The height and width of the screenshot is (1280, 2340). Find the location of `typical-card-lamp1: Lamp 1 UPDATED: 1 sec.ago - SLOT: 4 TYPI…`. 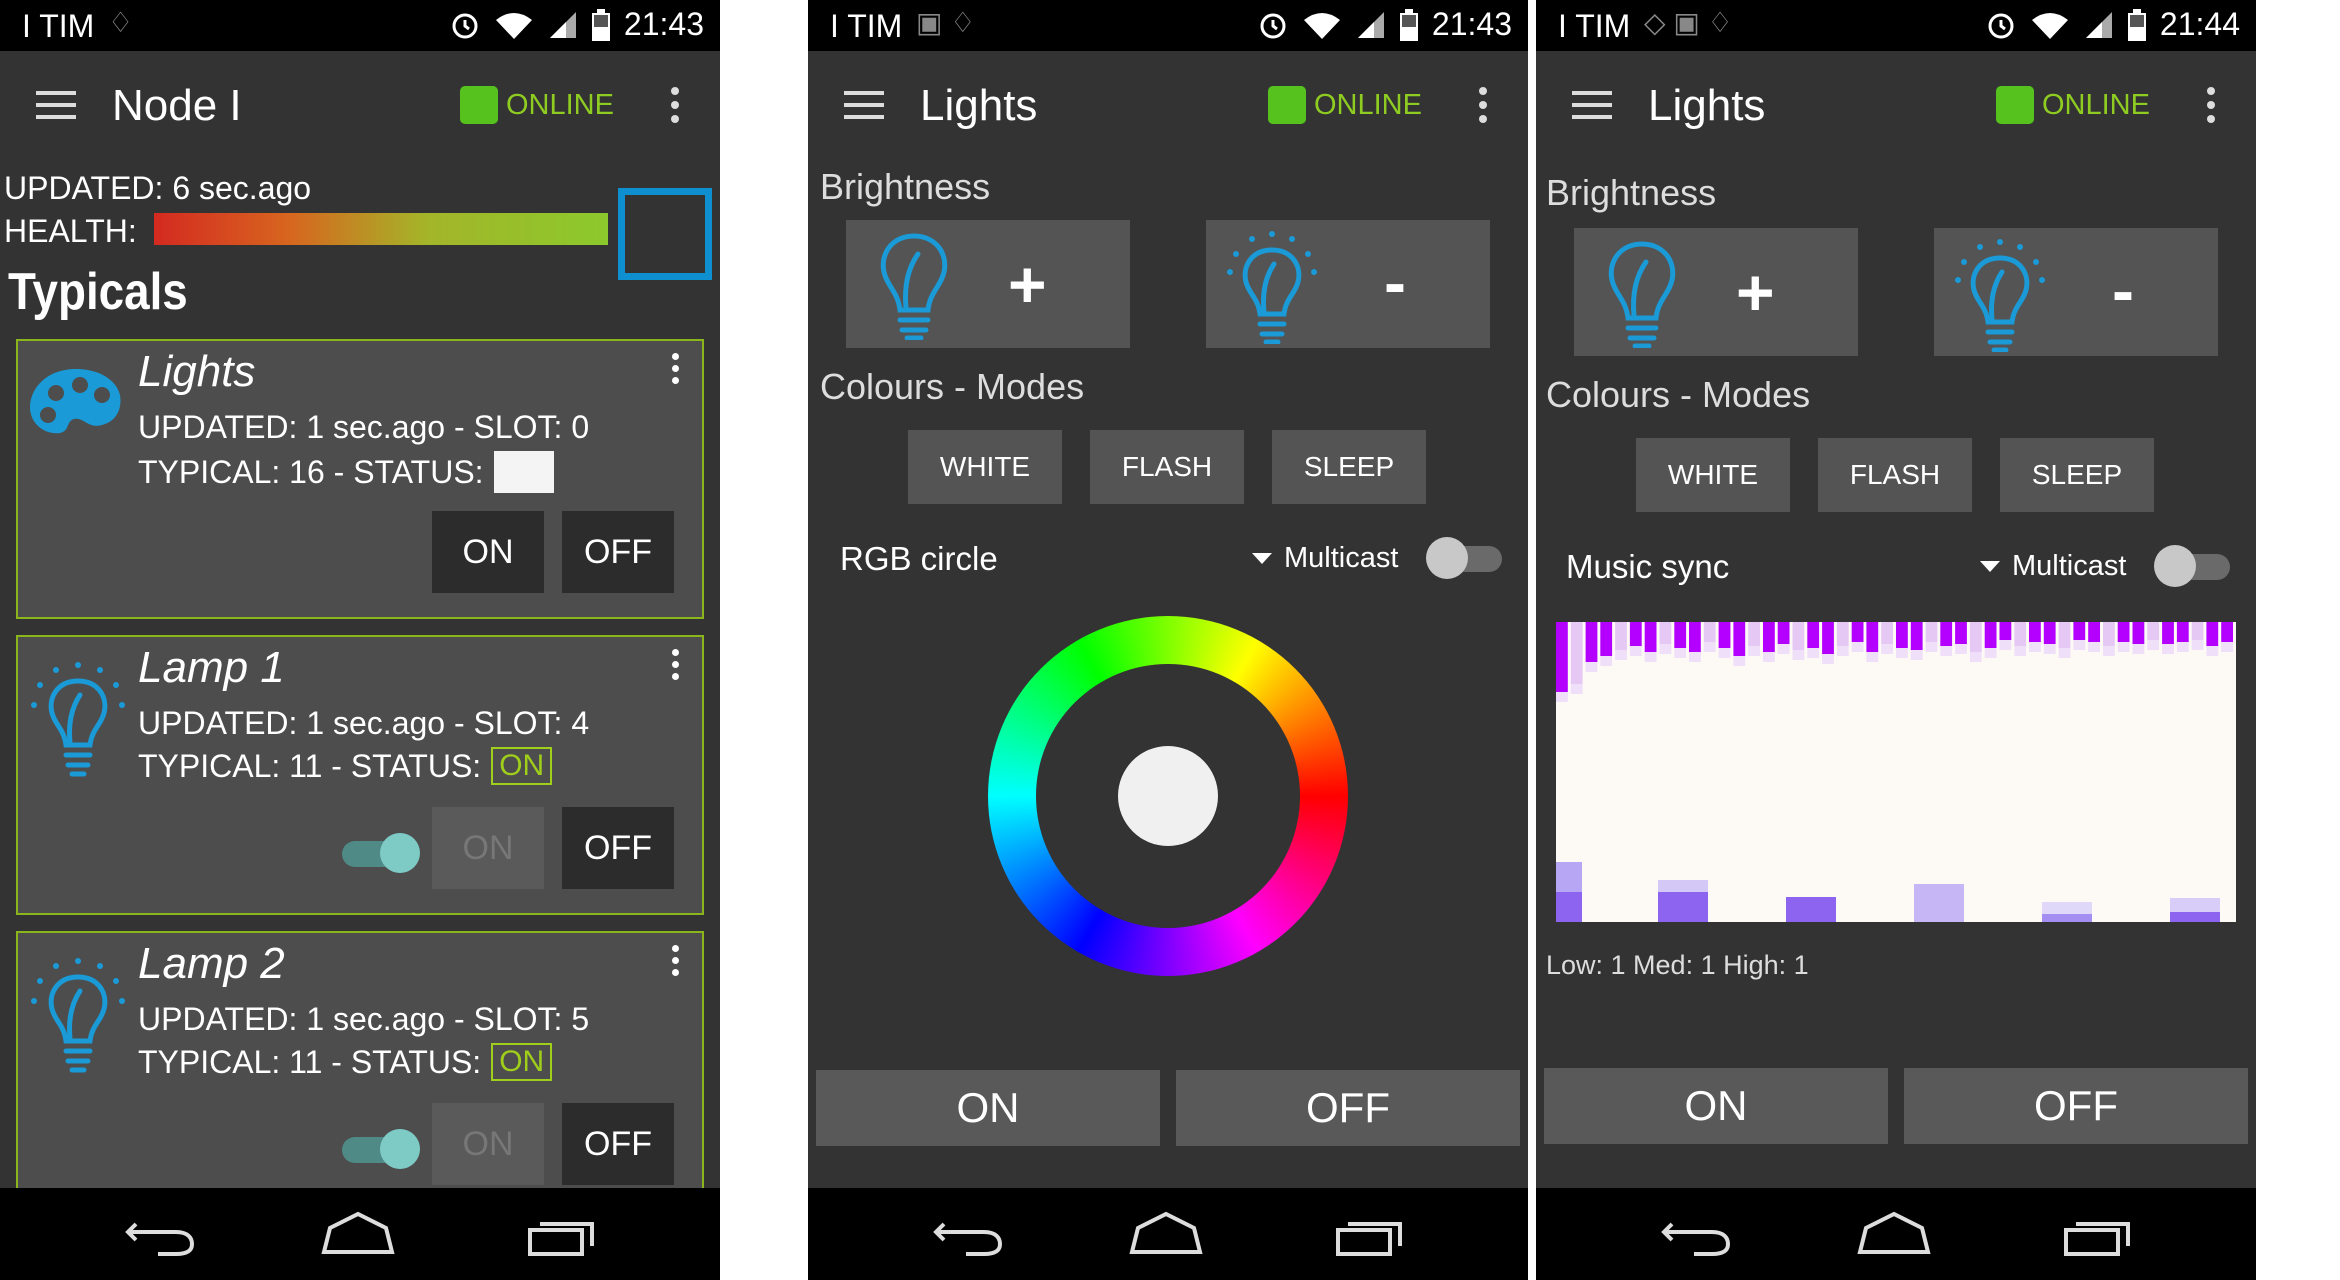

typical-card-lamp1: Lamp 1 UPDATED: 1 sec.ago - SLOT: 4 TYPI… is located at coordinates (360, 775).